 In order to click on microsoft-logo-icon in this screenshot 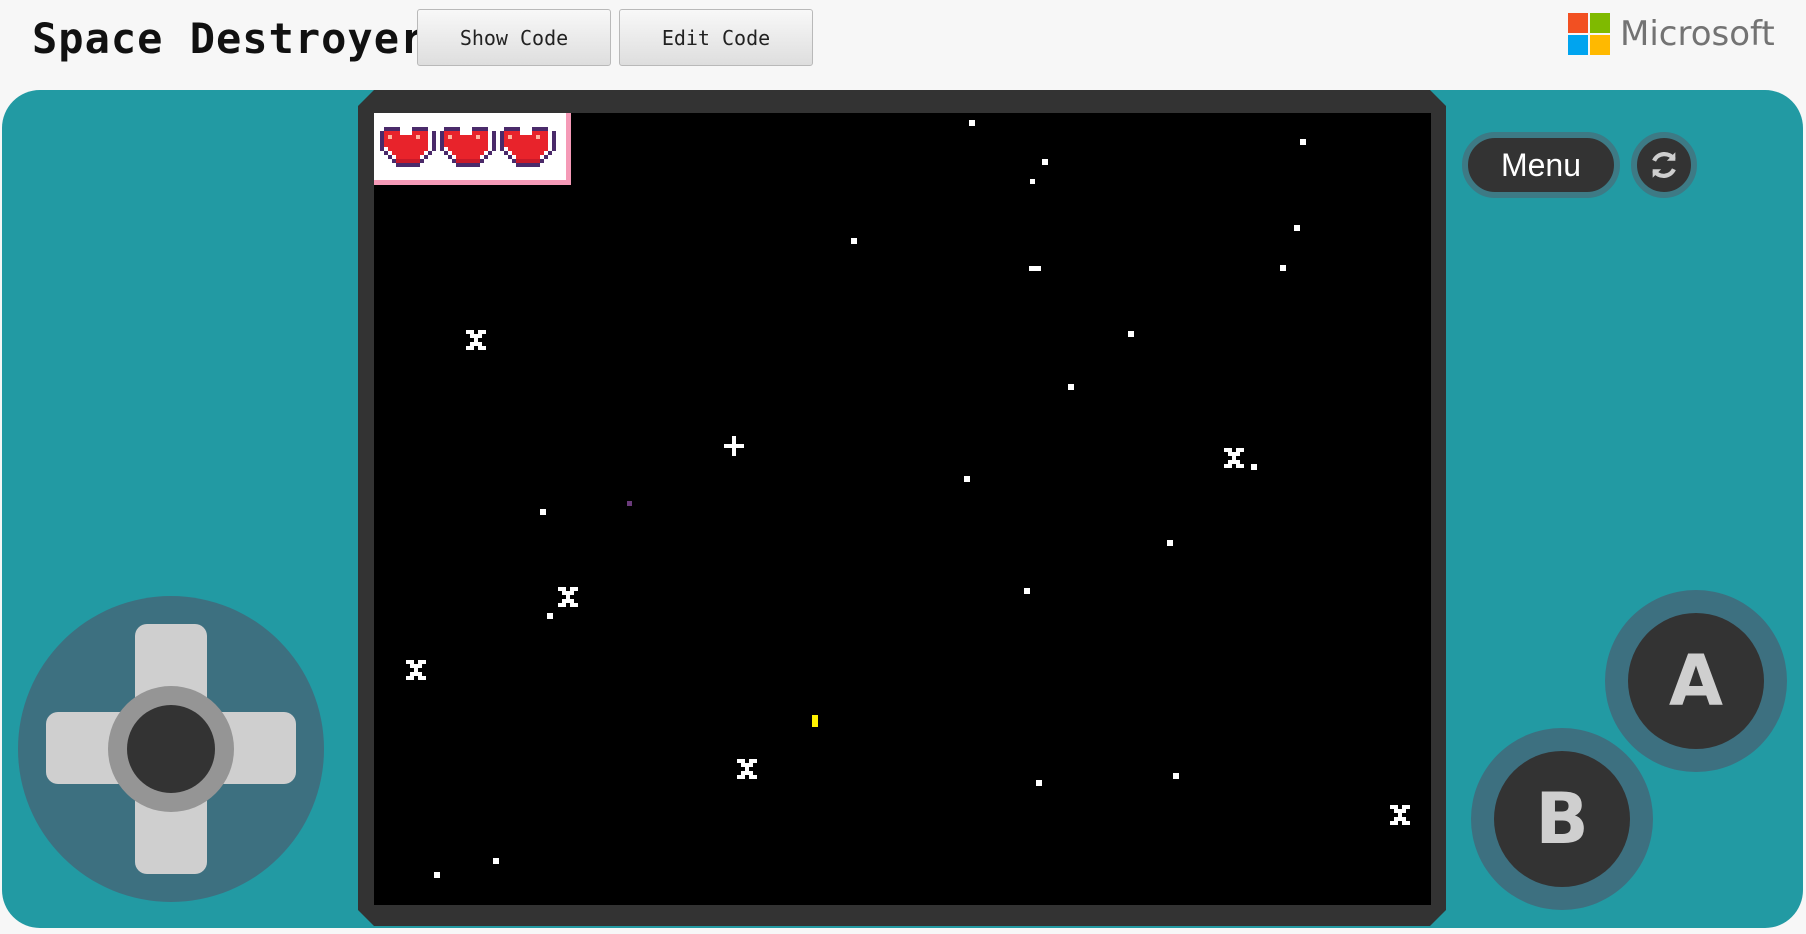, I will do `click(1589, 34)`.